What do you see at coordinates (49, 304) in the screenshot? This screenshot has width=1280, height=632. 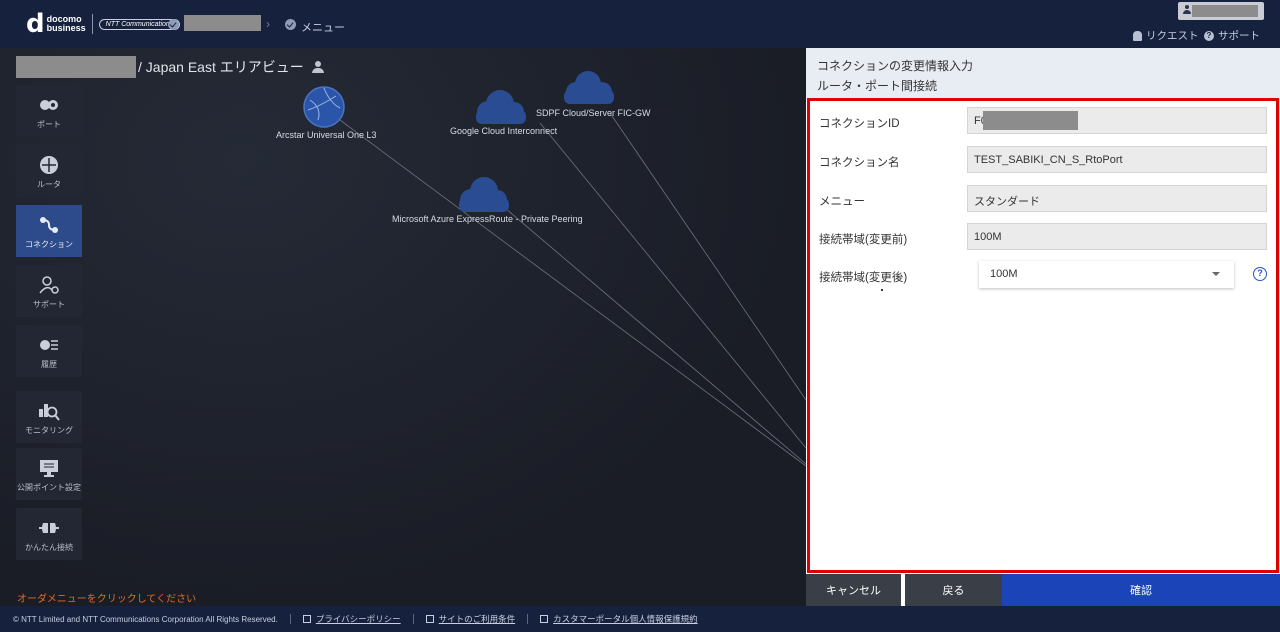 I see `sidebar-item-label: サポート` at bounding box center [49, 304].